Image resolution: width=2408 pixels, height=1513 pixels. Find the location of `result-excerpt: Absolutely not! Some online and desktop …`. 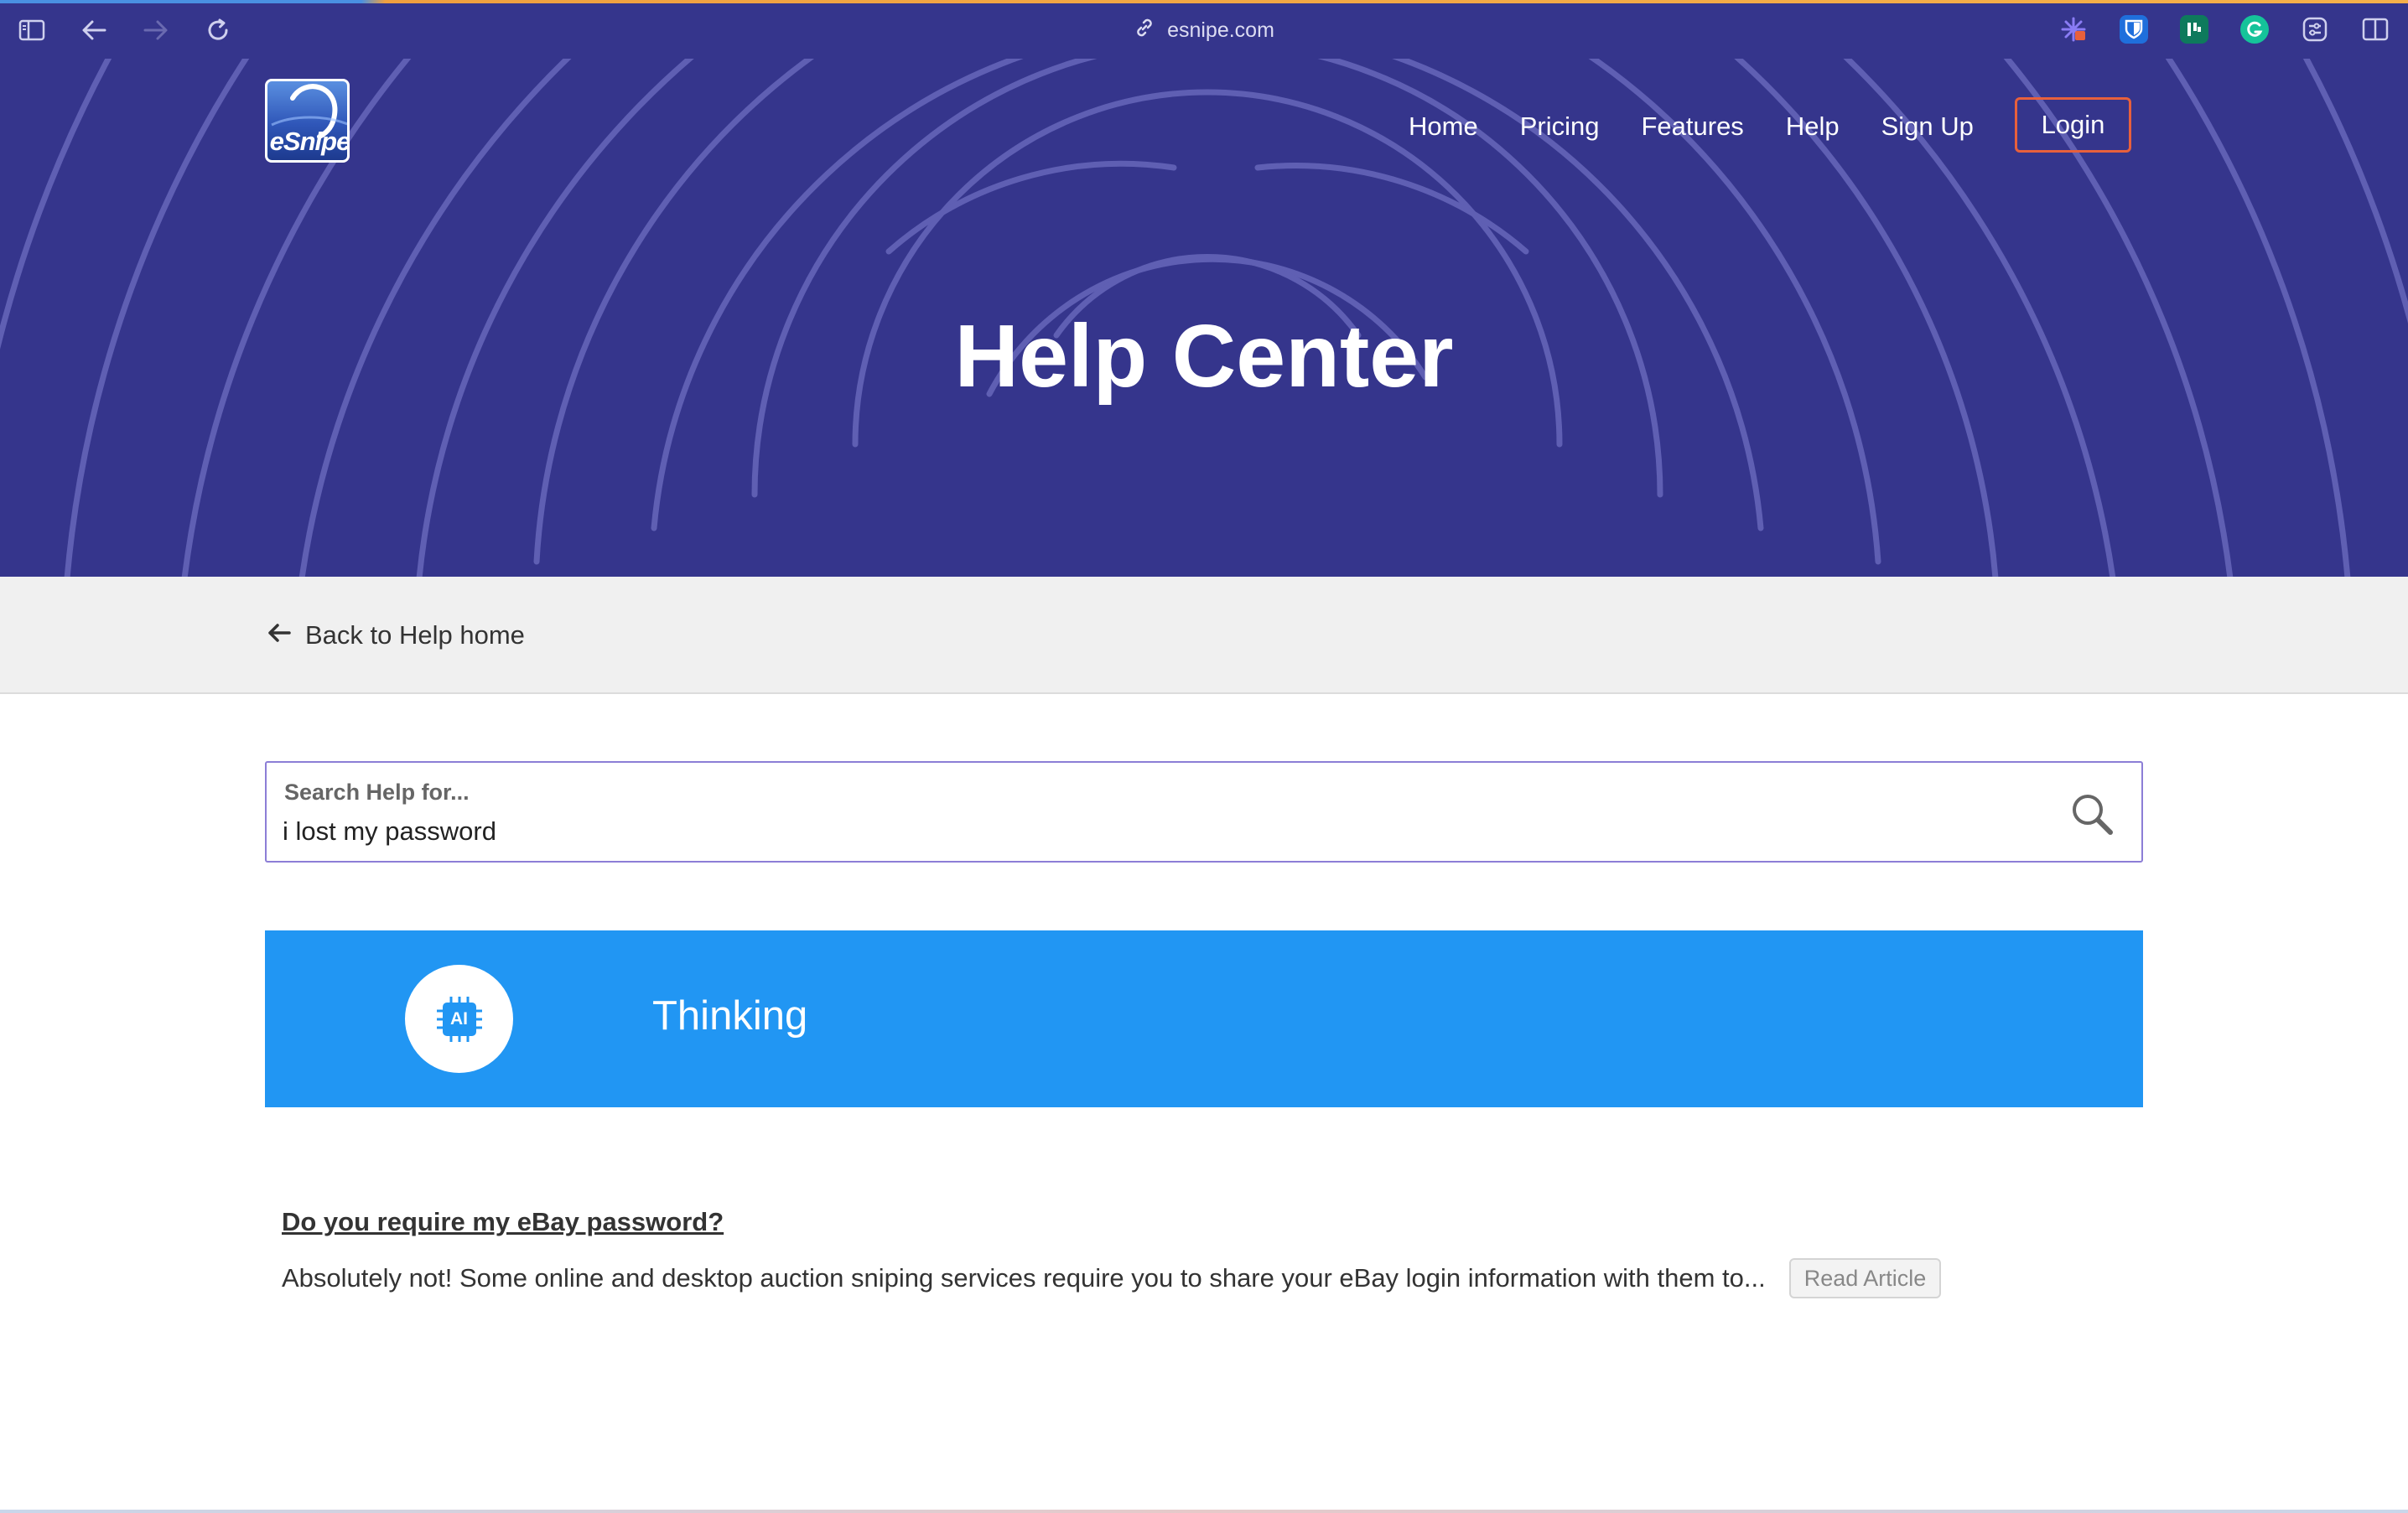

result-excerpt: Absolutely not! Some online and desktop … is located at coordinates (1024, 1278).